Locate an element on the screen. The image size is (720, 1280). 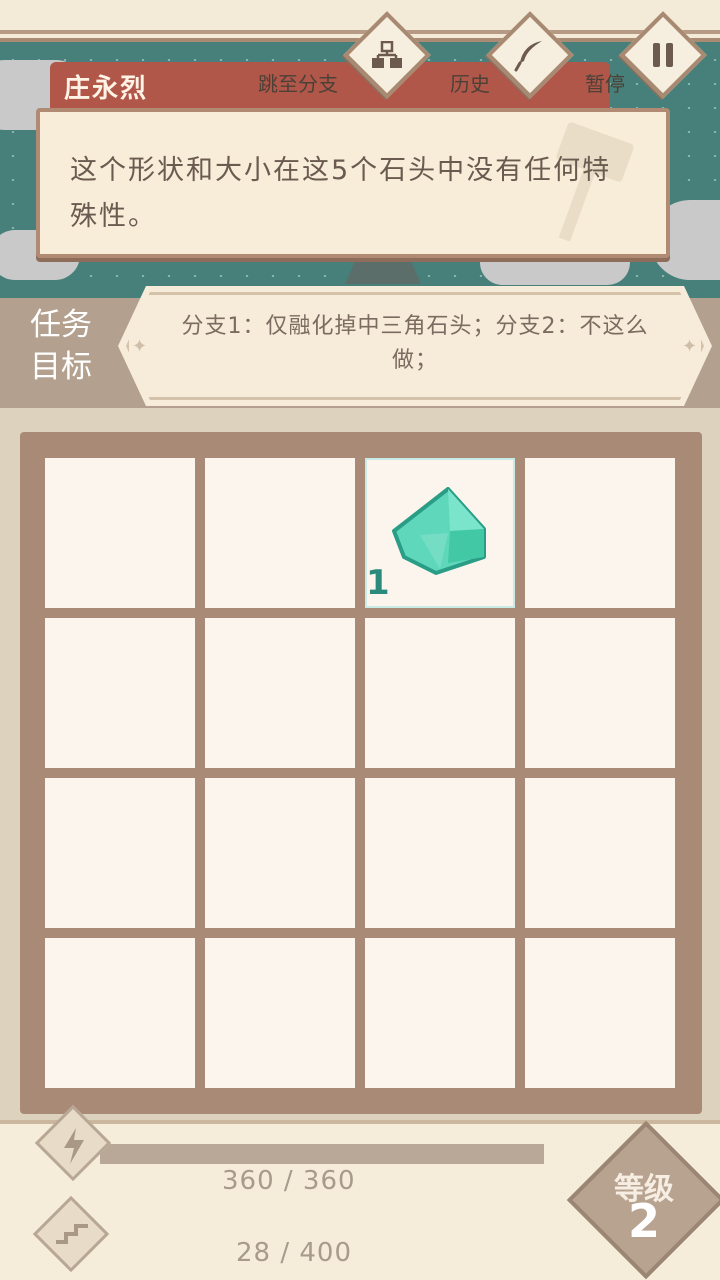
speaker-name: 庄永烈 is located at coordinates (106, 89).